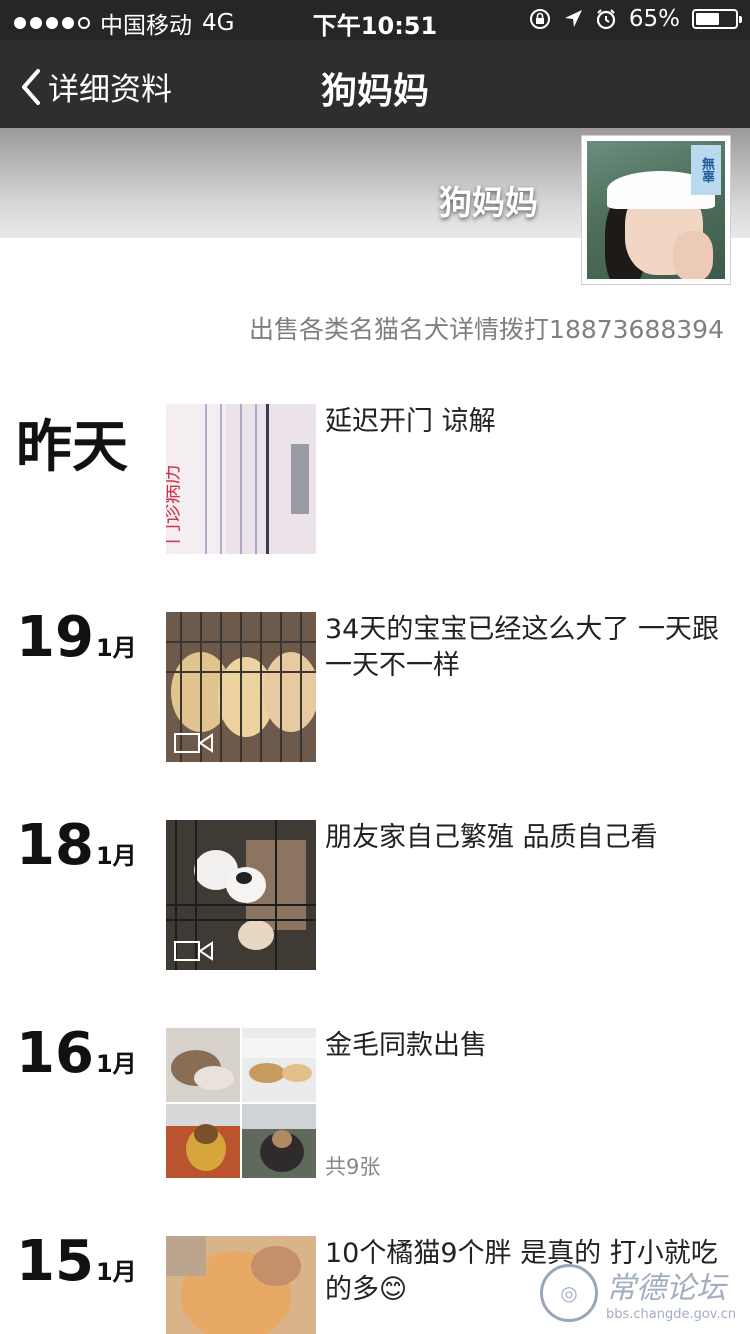 This screenshot has width=750, height=1334. I want to click on status-bar: 中国移动 4G 下午10:51 65%, so click(375, 20).